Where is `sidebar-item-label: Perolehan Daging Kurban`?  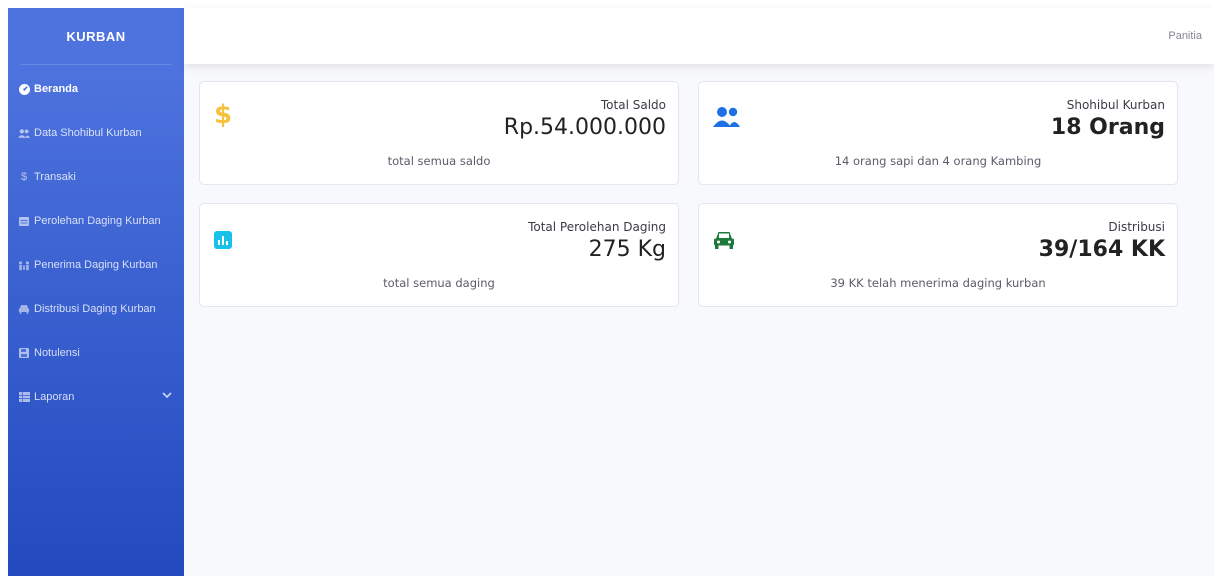 sidebar-item-label: Perolehan Daging Kurban is located at coordinates (97, 221).